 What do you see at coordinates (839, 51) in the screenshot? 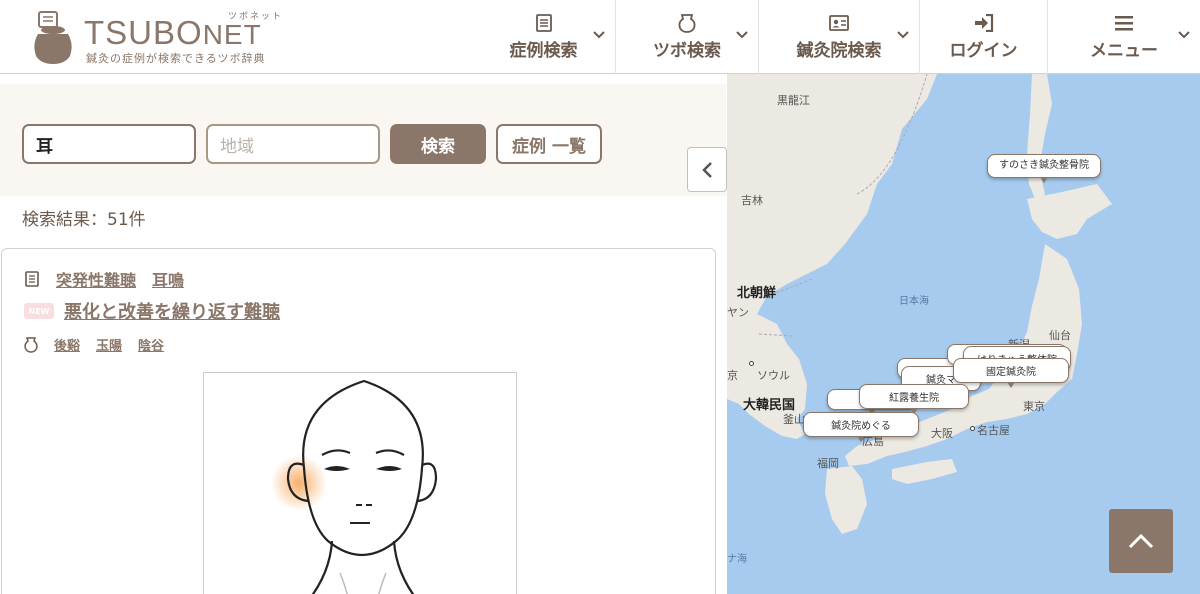
I see `nav-clinic-search-label: 鍼灸院検索` at bounding box center [839, 51].